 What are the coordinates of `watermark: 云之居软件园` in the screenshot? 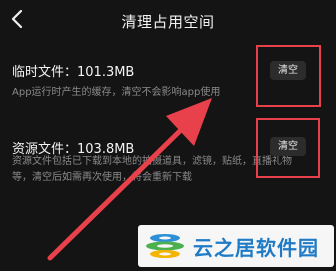 It's located at (236, 246).